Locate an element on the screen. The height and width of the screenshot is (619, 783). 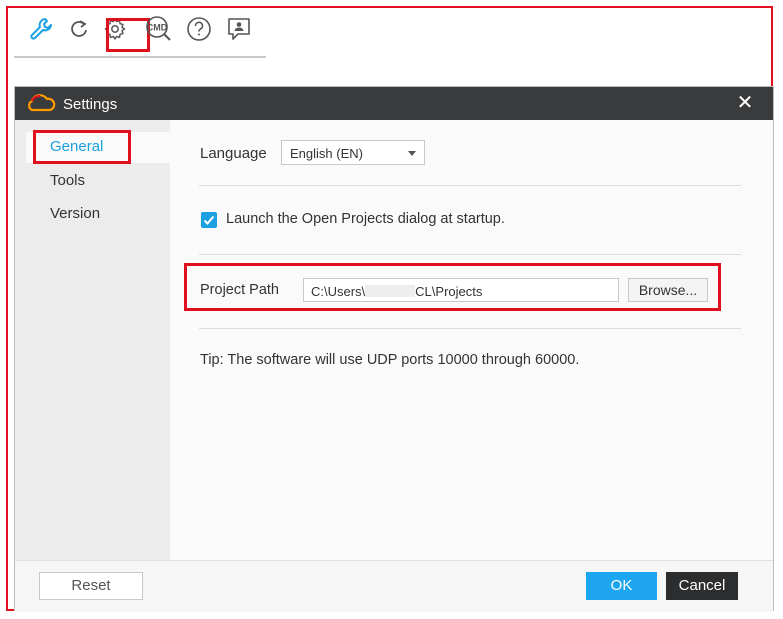
wrench-icon is located at coordinates (41, 29).